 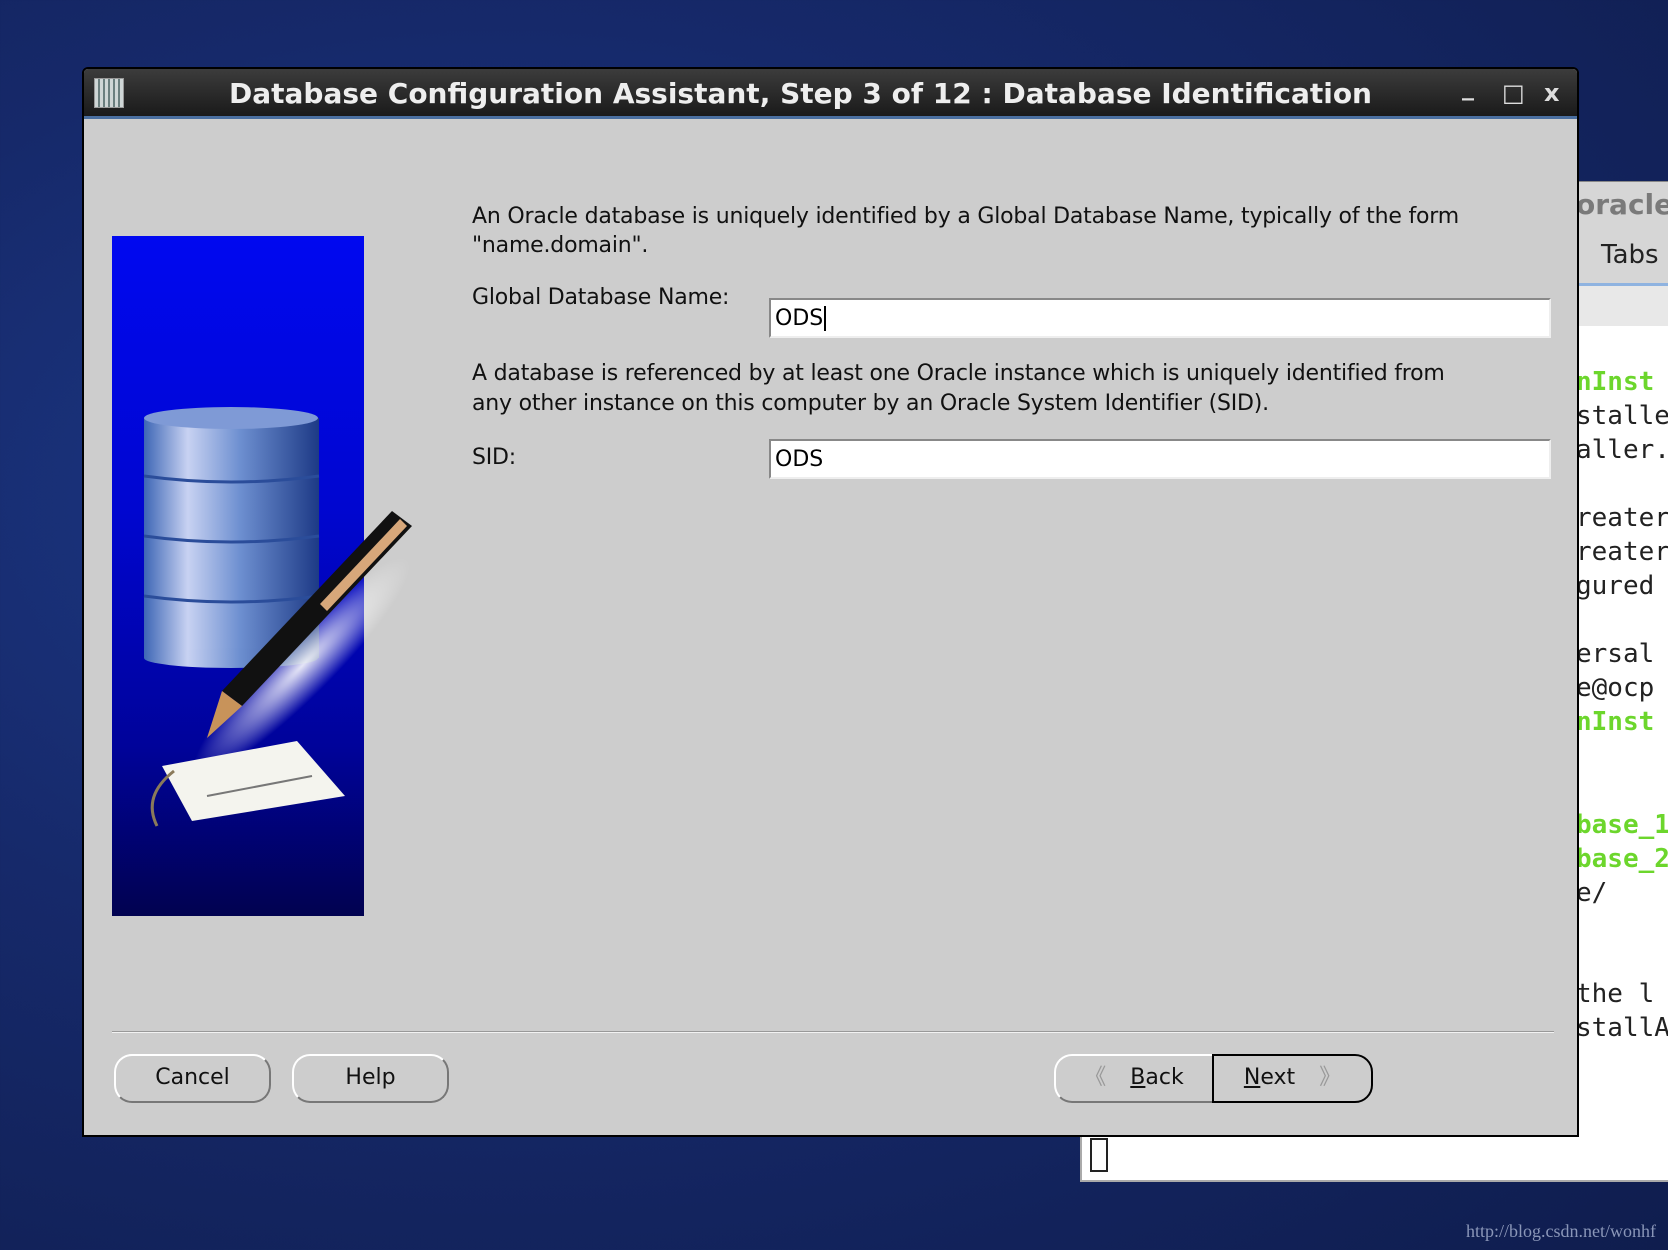 What do you see at coordinates (1095, 1077) in the screenshot?
I see `chevron-left-icon: 《` at bounding box center [1095, 1077].